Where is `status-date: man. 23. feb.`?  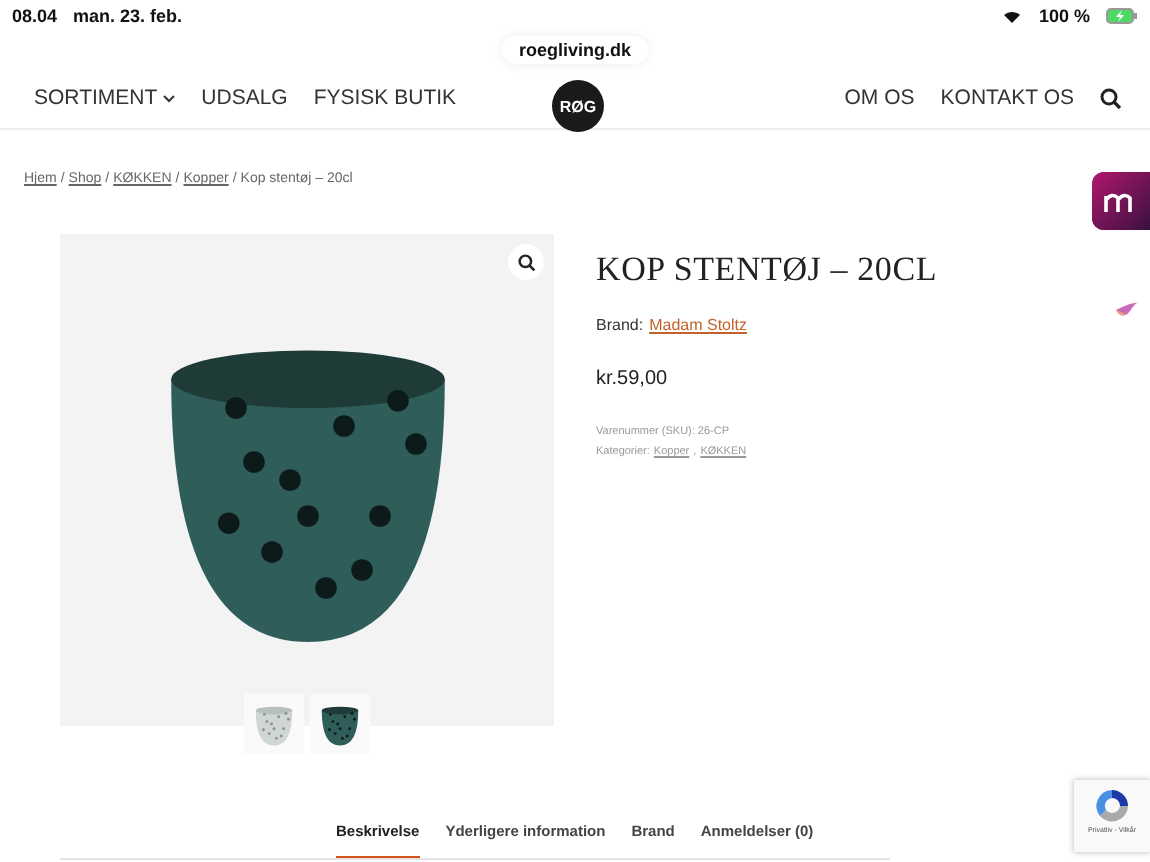
status-date: man. 23. feb. is located at coordinates (128, 16).